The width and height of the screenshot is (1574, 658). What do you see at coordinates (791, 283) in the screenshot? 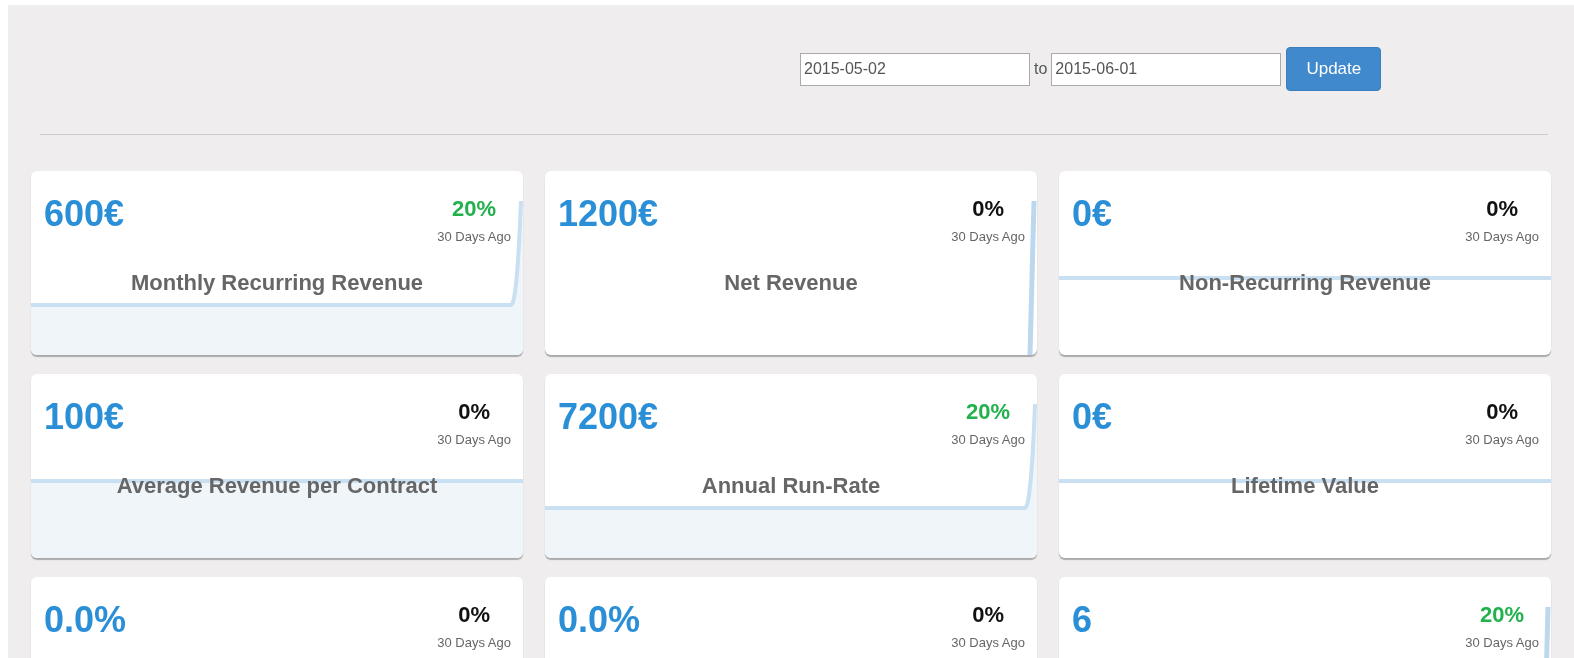
I see `metric-title: Net Revenue` at bounding box center [791, 283].